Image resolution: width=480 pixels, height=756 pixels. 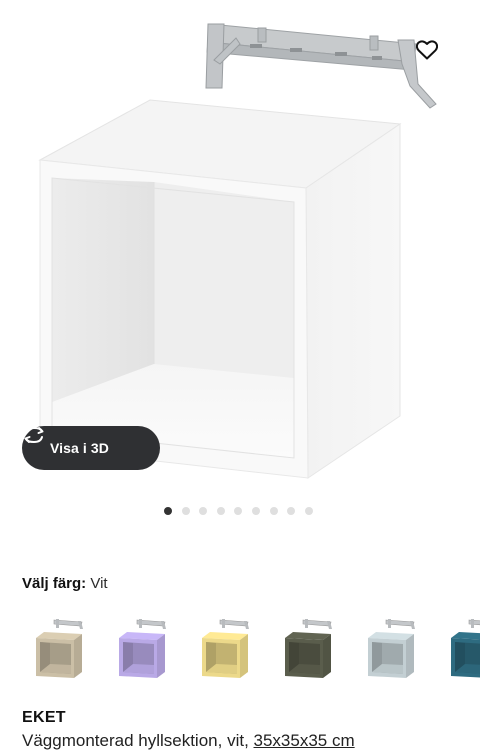 I want to click on color-swatch-list, so click(x=240, y=650).